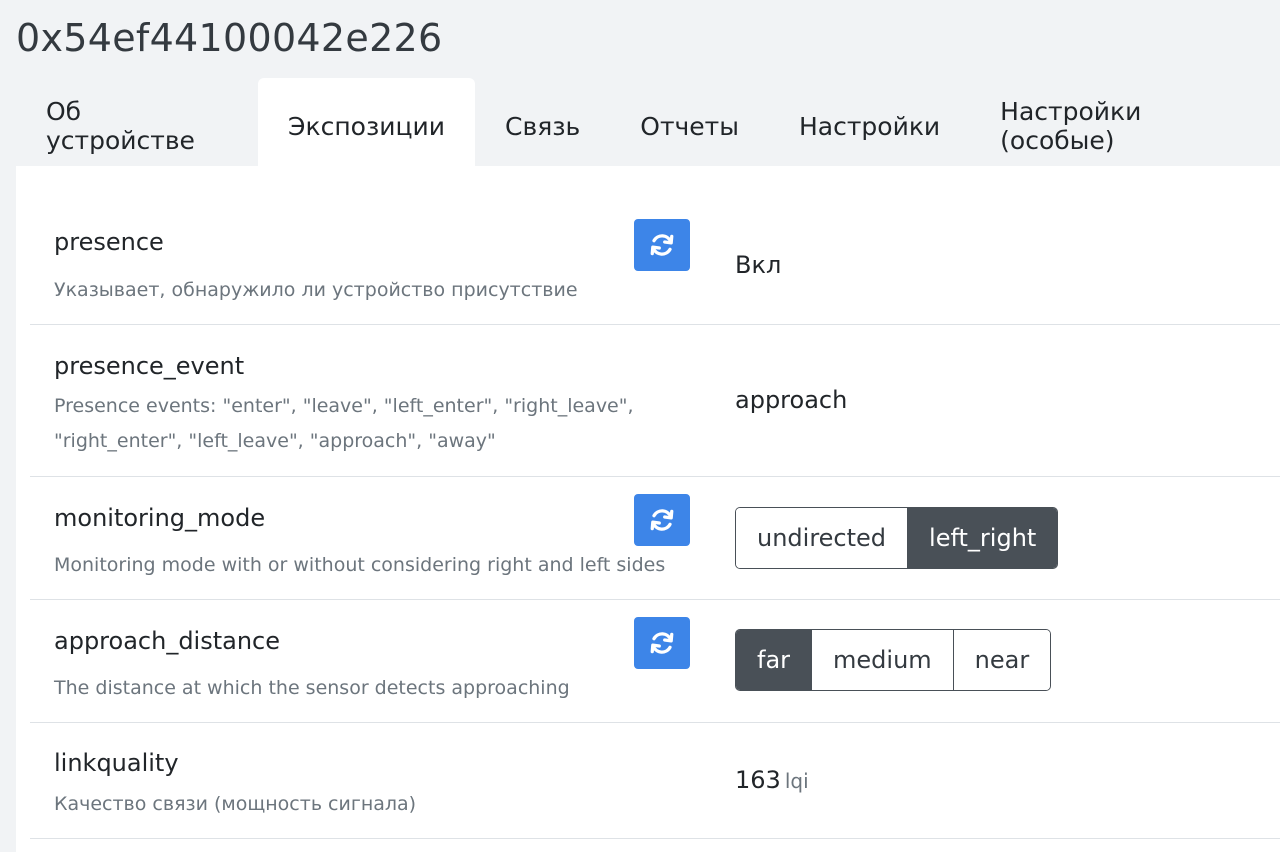  What do you see at coordinates (758, 780) in the screenshot?
I see `linkquality-value: 163` at bounding box center [758, 780].